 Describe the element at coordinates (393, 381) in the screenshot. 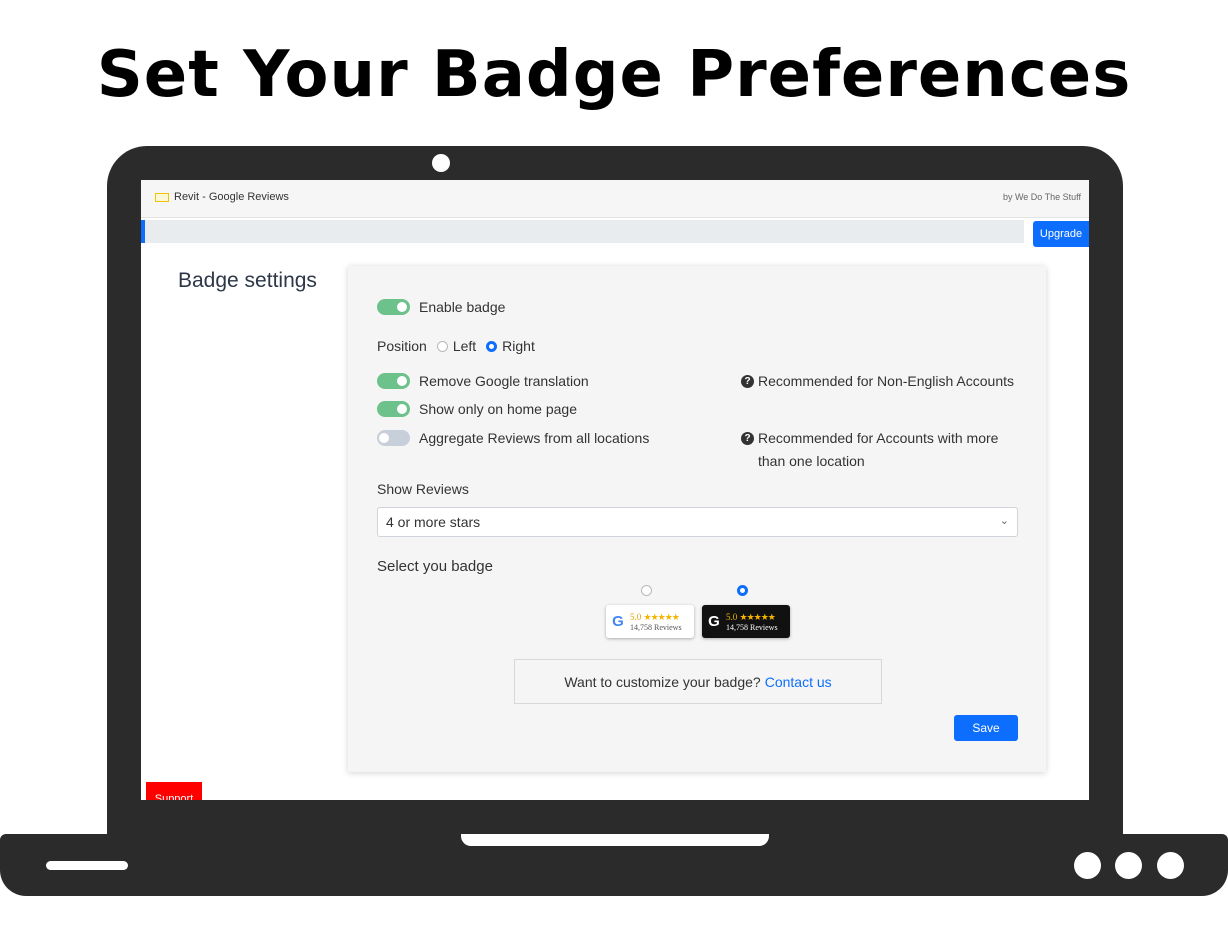

I see `remove-translation-toggle` at that location.